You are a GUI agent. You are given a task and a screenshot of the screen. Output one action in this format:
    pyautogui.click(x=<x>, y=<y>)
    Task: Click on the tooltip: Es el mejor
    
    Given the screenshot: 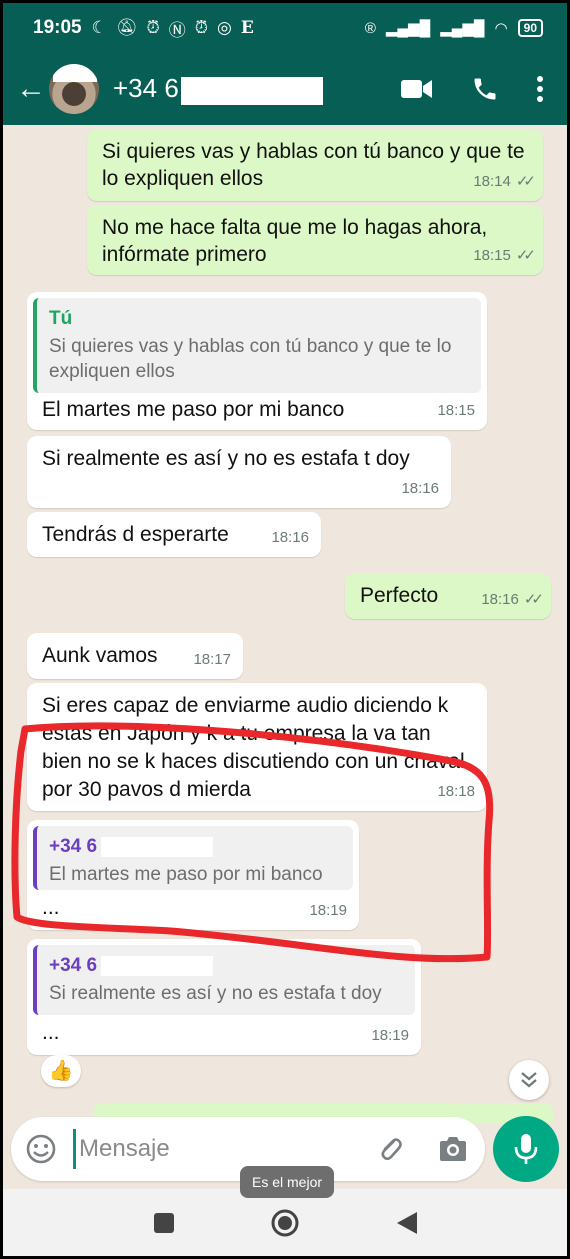 What is the action you would take?
    pyautogui.click(x=287, y=1182)
    